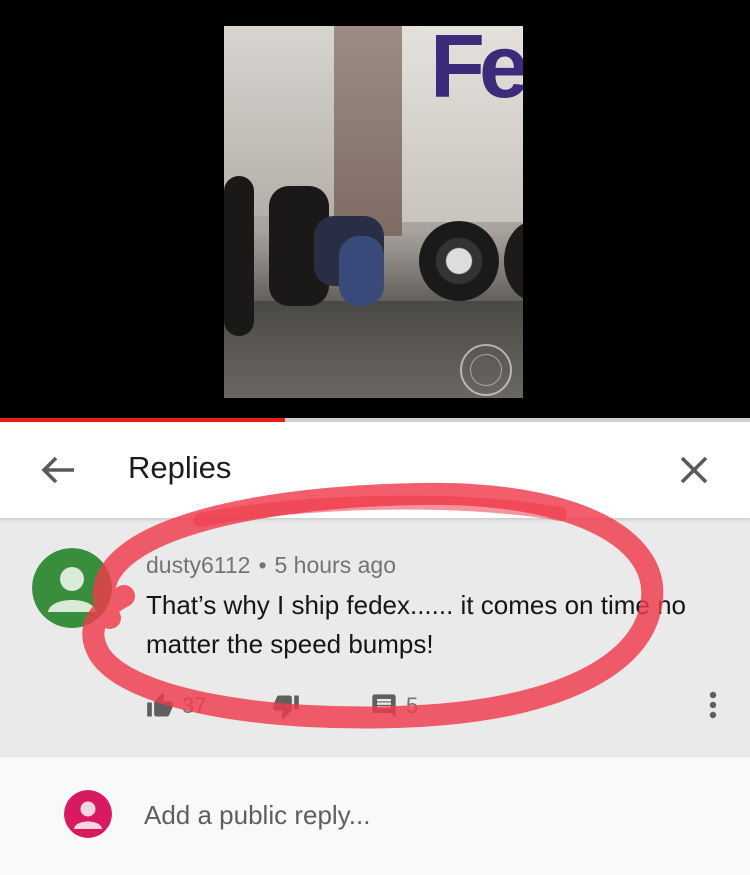 This screenshot has height=875, width=750. What do you see at coordinates (486, 370) in the screenshot?
I see `channel-watermark` at bounding box center [486, 370].